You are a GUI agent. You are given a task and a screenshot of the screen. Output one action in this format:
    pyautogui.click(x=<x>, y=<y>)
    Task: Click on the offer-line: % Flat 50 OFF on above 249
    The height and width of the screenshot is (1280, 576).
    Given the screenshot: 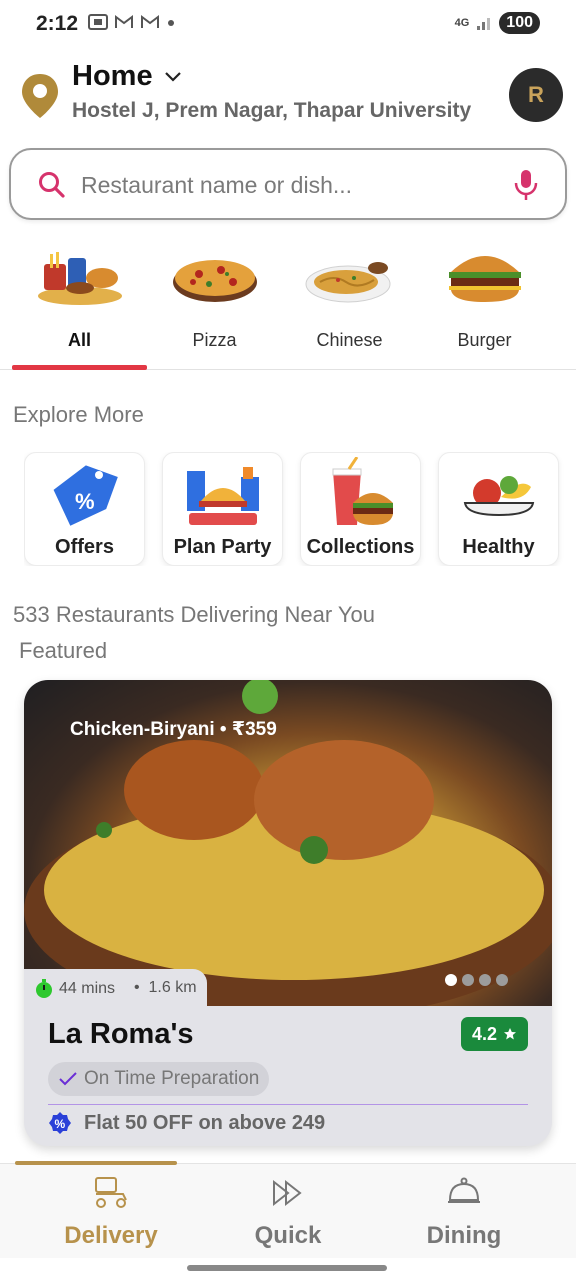 What is the action you would take?
    pyautogui.click(x=186, y=1123)
    